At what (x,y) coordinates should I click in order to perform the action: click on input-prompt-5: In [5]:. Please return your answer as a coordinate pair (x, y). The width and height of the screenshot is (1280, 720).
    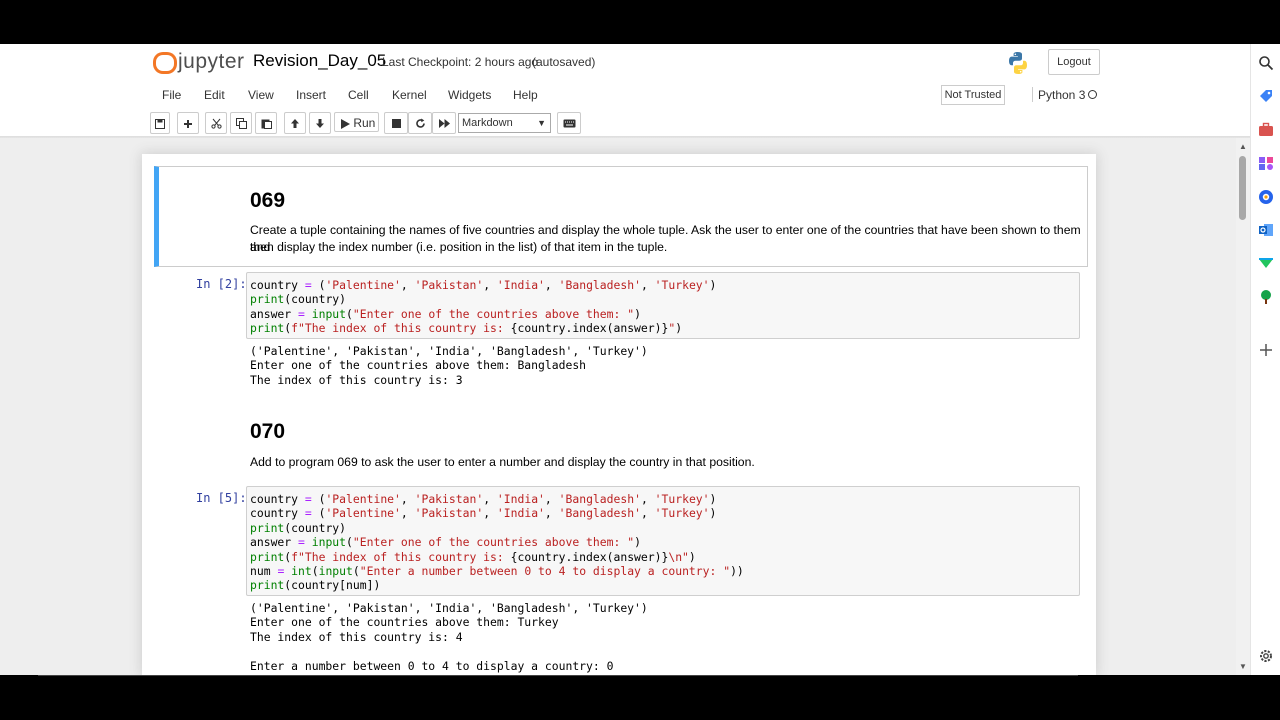
    Looking at the image, I should click on (221, 498).